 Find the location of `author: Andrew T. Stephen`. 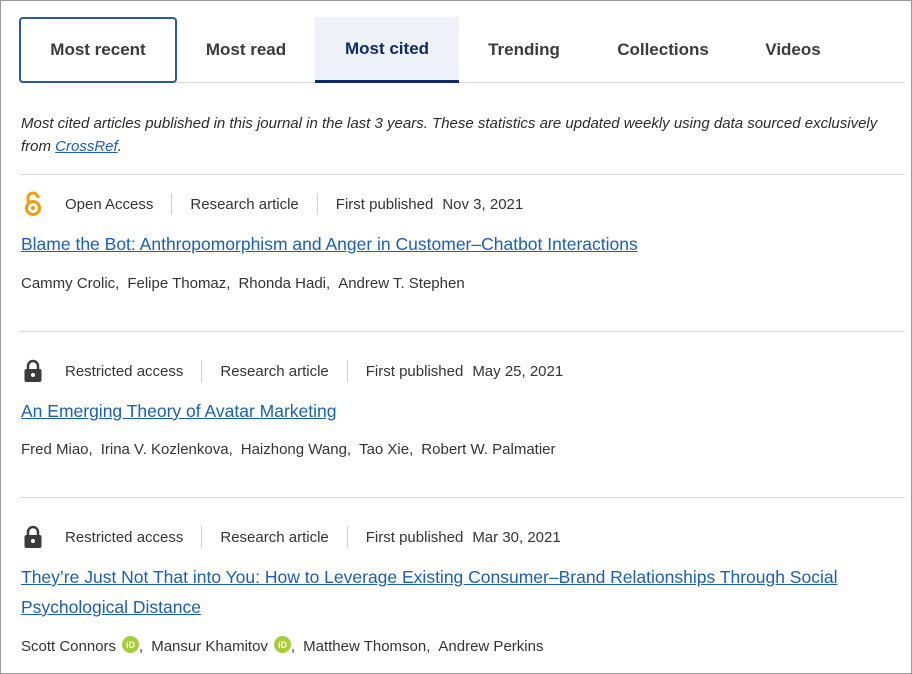

author: Andrew T. Stephen is located at coordinates (401, 283).